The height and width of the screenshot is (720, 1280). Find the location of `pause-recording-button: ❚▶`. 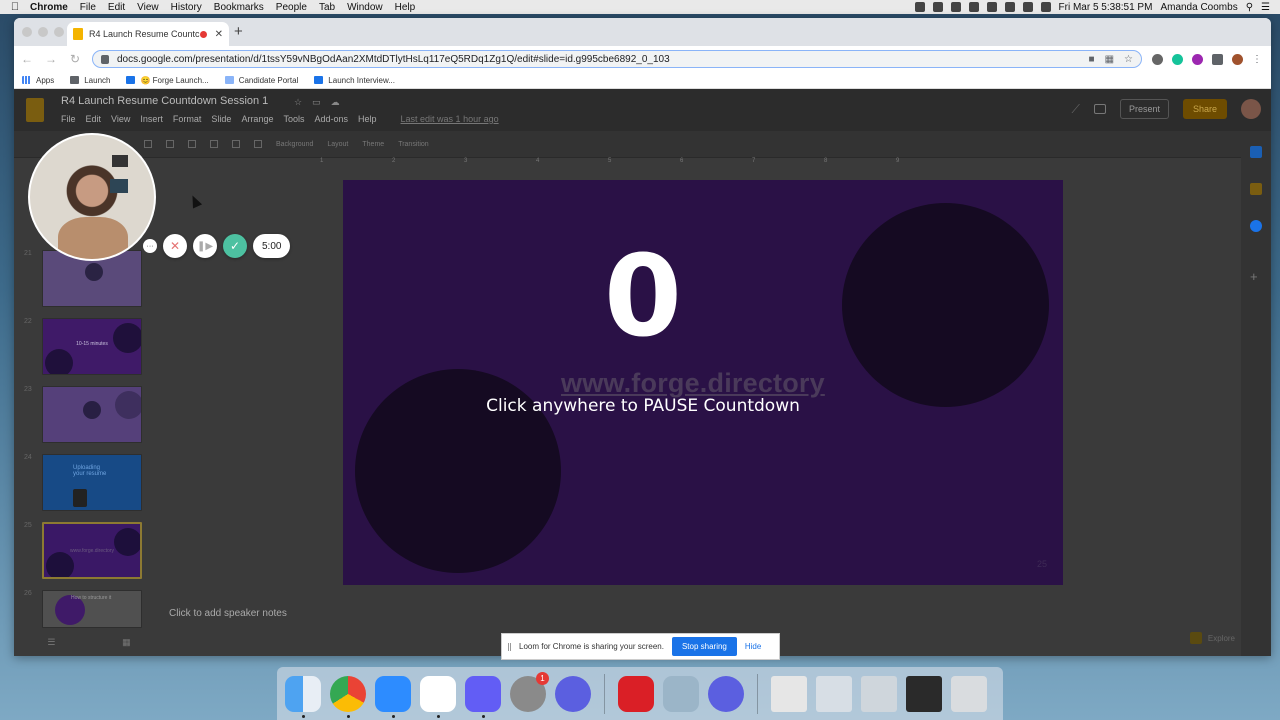

pause-recording-button: ❚▶ is located at coordinates (205, 246).